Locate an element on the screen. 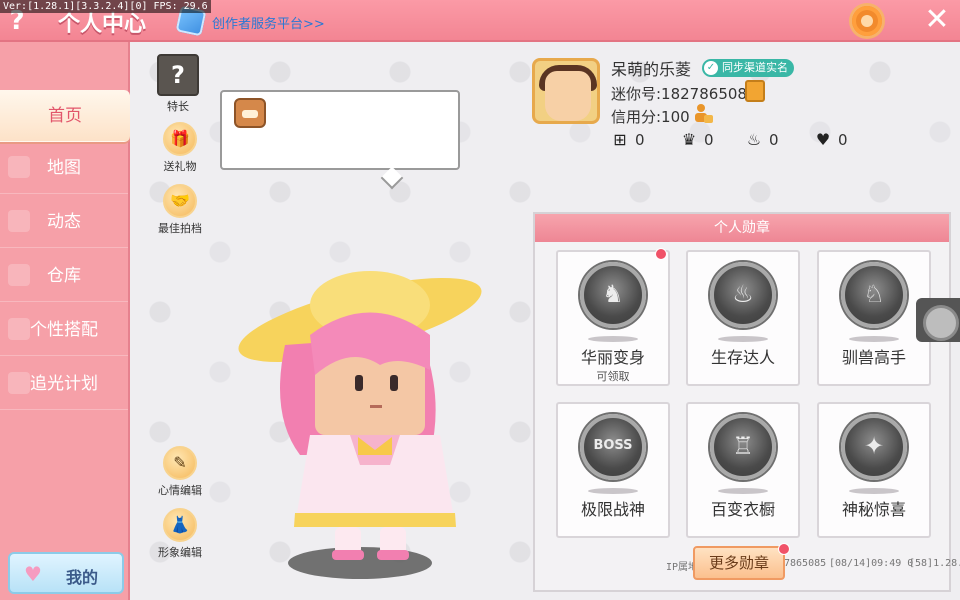 Image resolution: width=960 pixels, height=600 pixels. mood-edit-button: ✎ 心情编辑 is located at coordinates (180, 472).